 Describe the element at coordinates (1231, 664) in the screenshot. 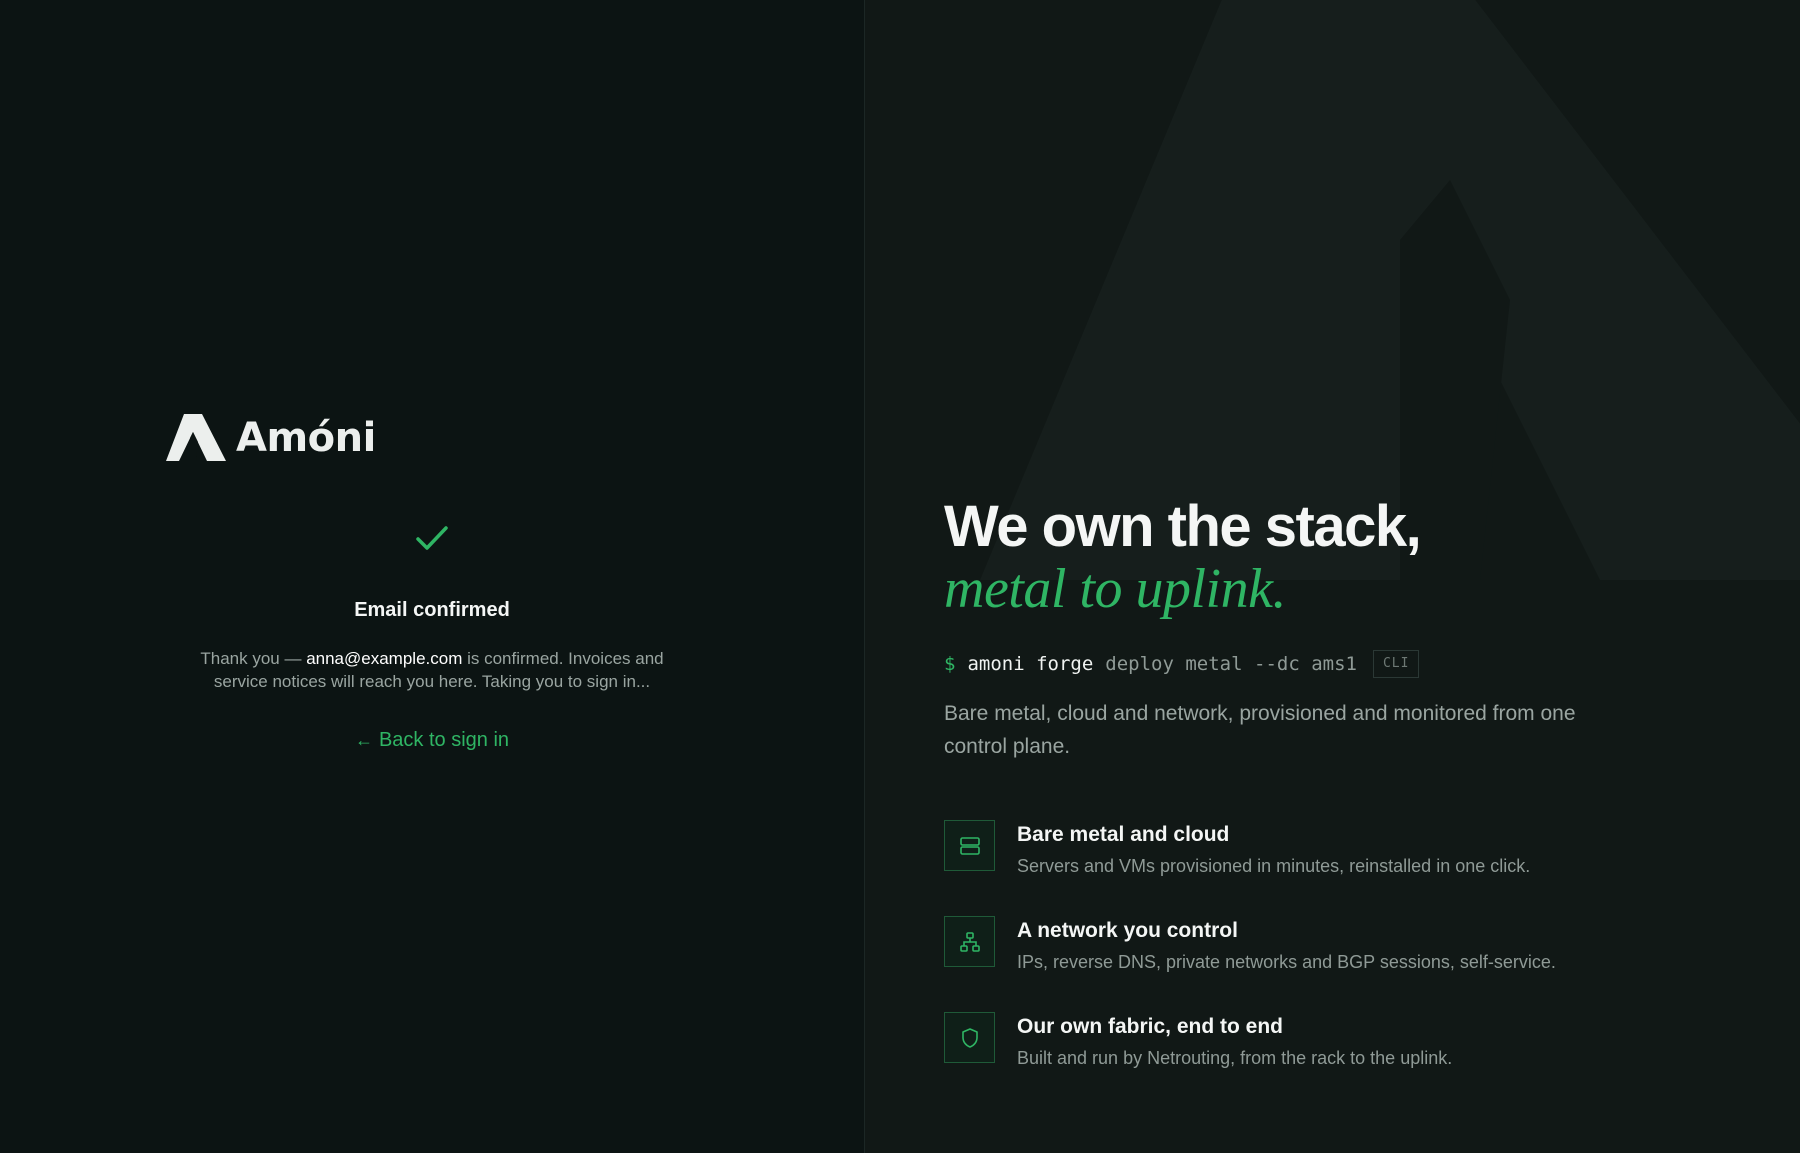

I see `cli-args: deploy metal --dc ams1` at that location.